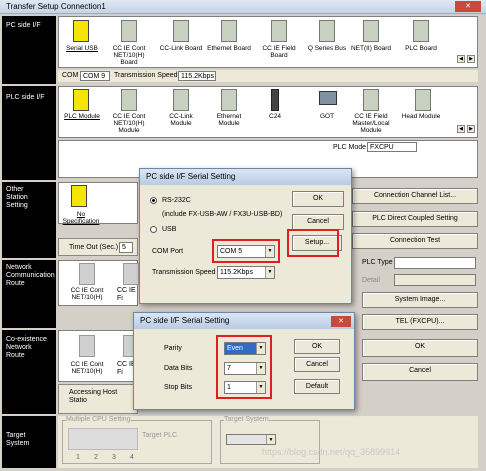  I want to click on plc-item-cc-ie-field: CC IE Field Master/Local Module, so click(371, 123).